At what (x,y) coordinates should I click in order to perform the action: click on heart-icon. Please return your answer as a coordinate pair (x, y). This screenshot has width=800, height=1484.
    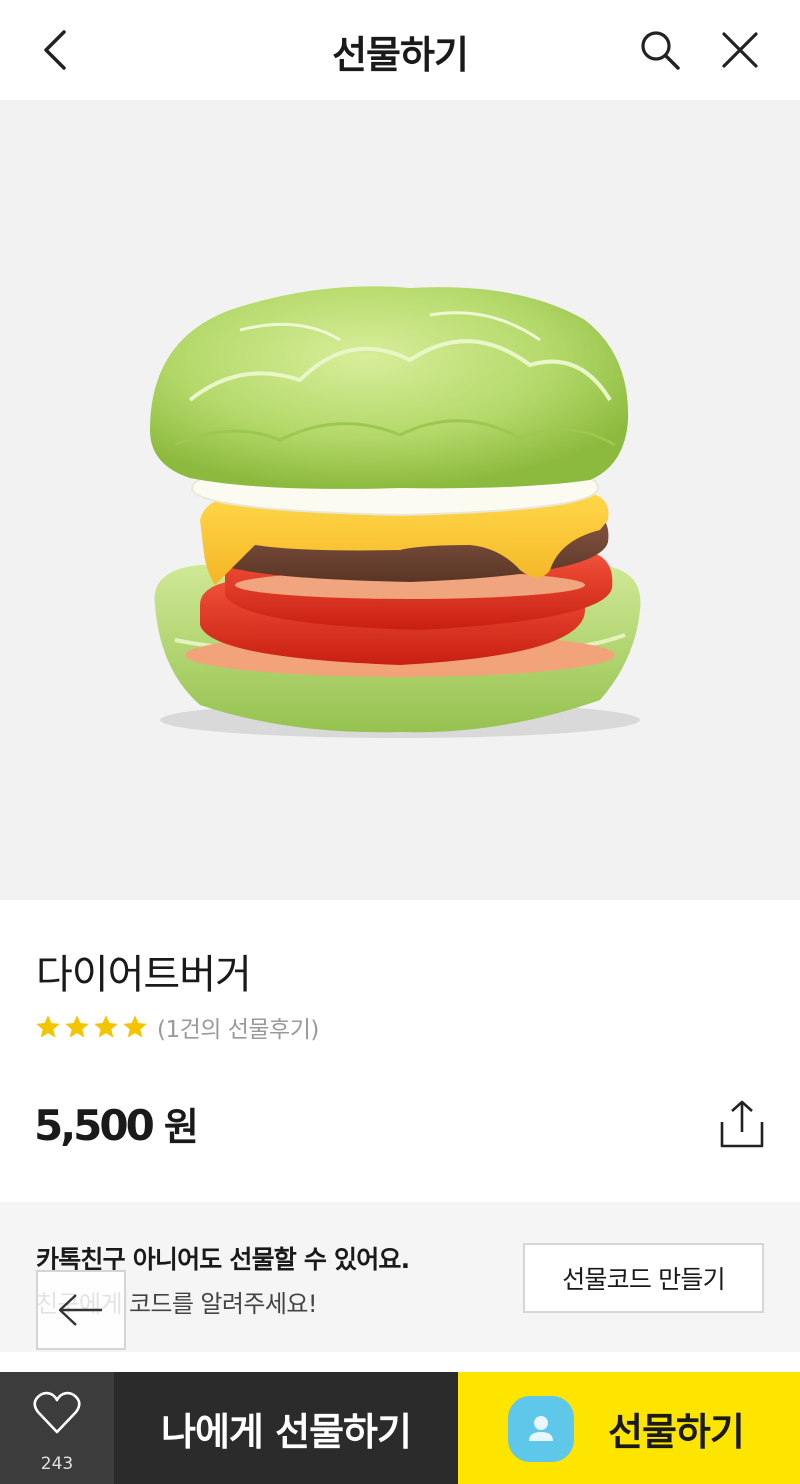
    Looking at the image, I should click on (57, 1412).